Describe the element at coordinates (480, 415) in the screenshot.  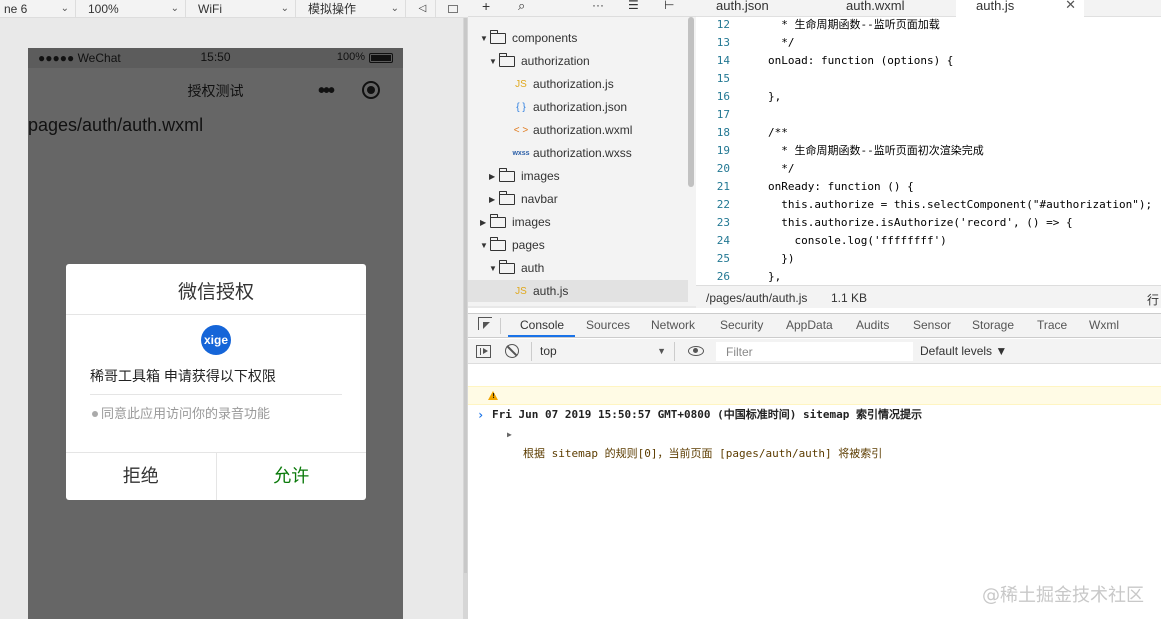
I see `console-prompt: ›` at that location.